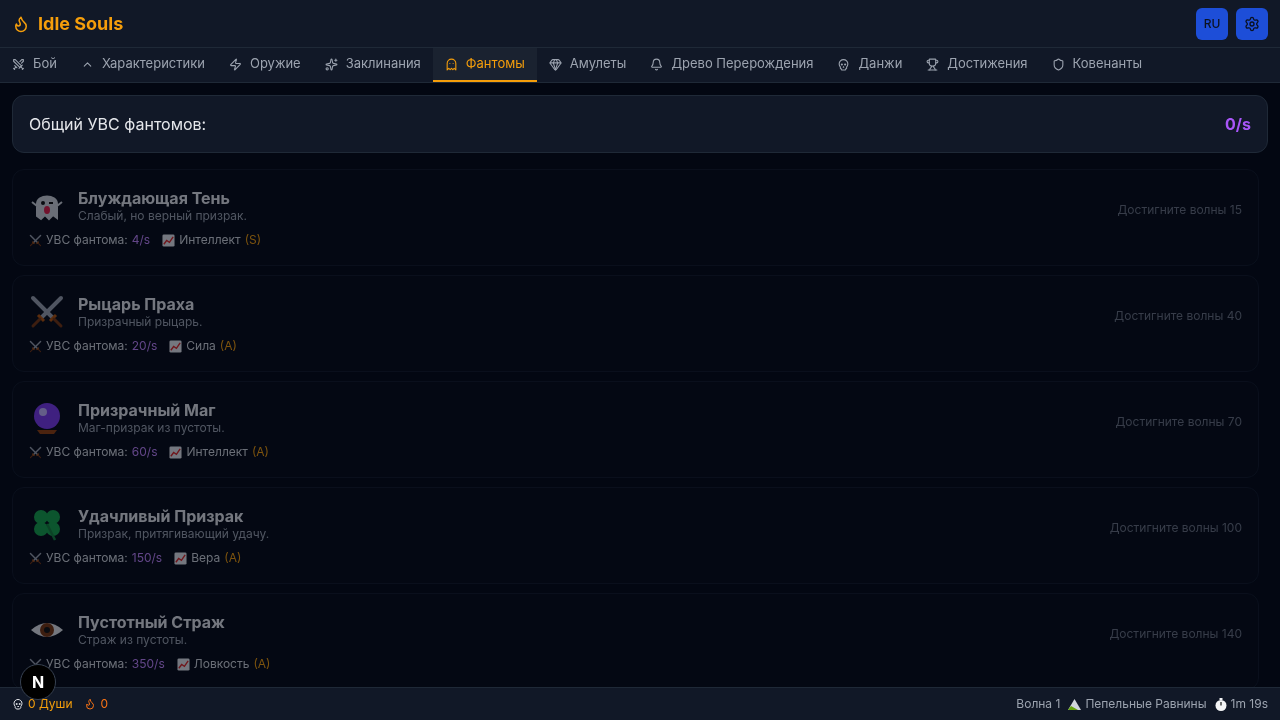  Describe the element at coordinates (133, 640) in the screenshot. I see `phantom-description: Страж из пустоты.` at that location.